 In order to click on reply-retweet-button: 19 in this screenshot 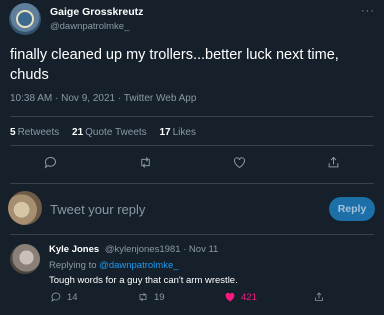, I will do `click(151, 297)`.